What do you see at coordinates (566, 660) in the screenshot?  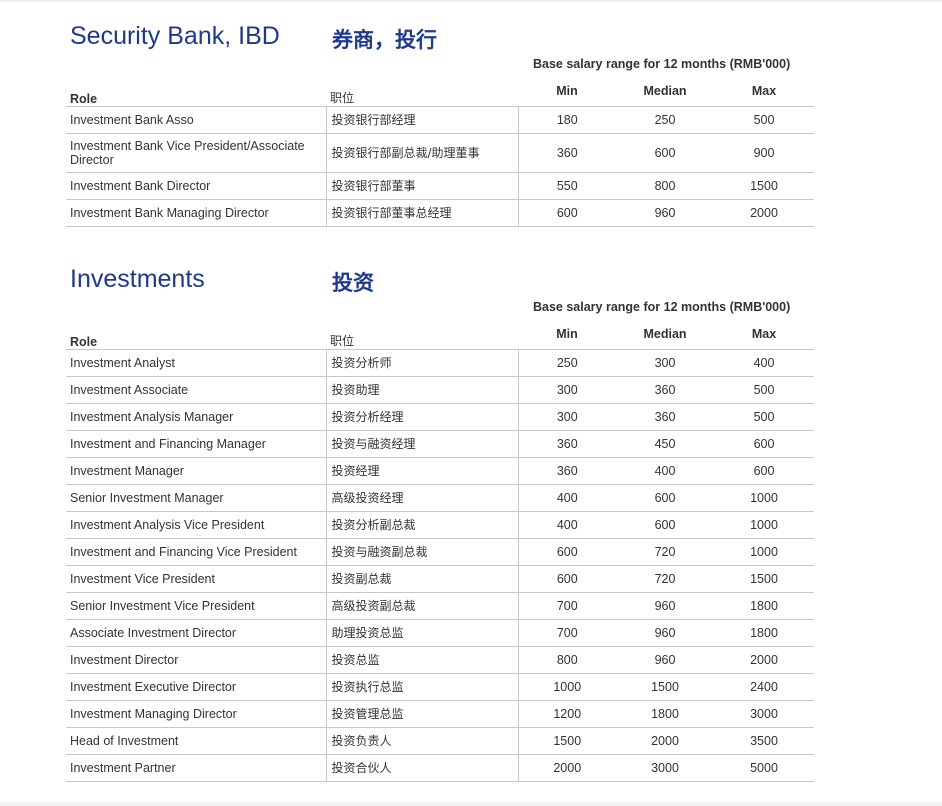 I see `min-cell: 800` at bounding box center [566, 660].